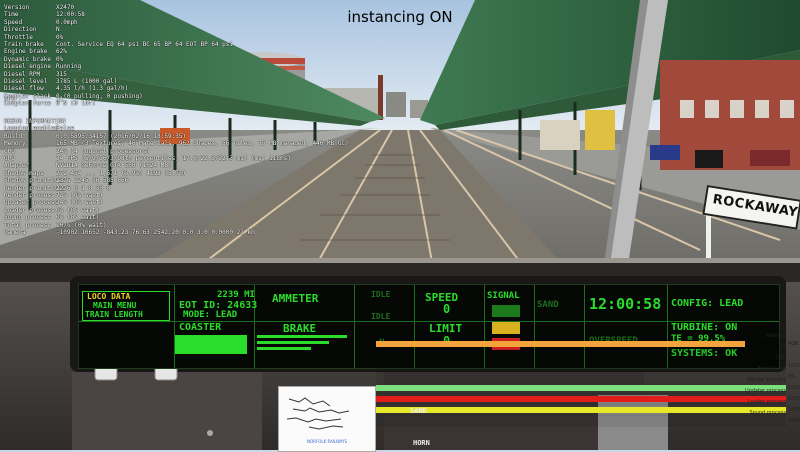  I want to click on hud-row: Shadow primitives 1375 1245 96 585 866, so click(176, 180).